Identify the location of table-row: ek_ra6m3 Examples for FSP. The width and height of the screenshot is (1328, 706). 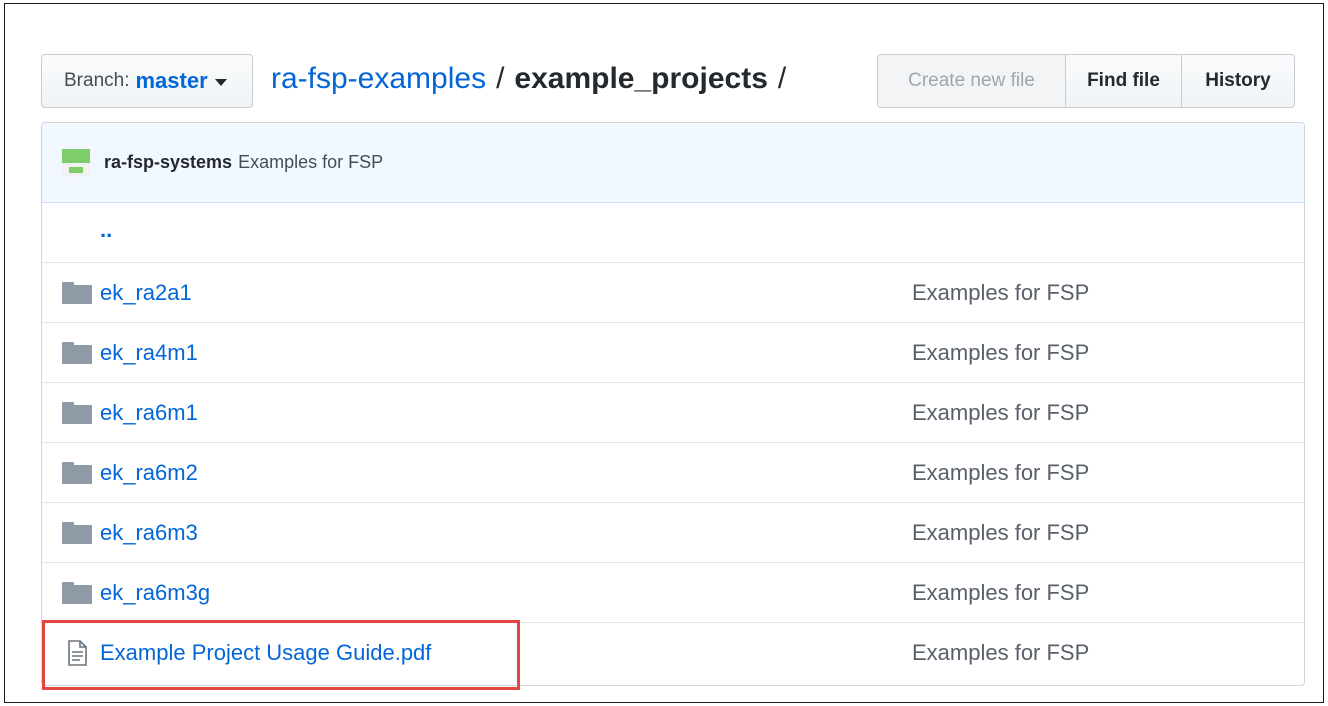
(673, 533).